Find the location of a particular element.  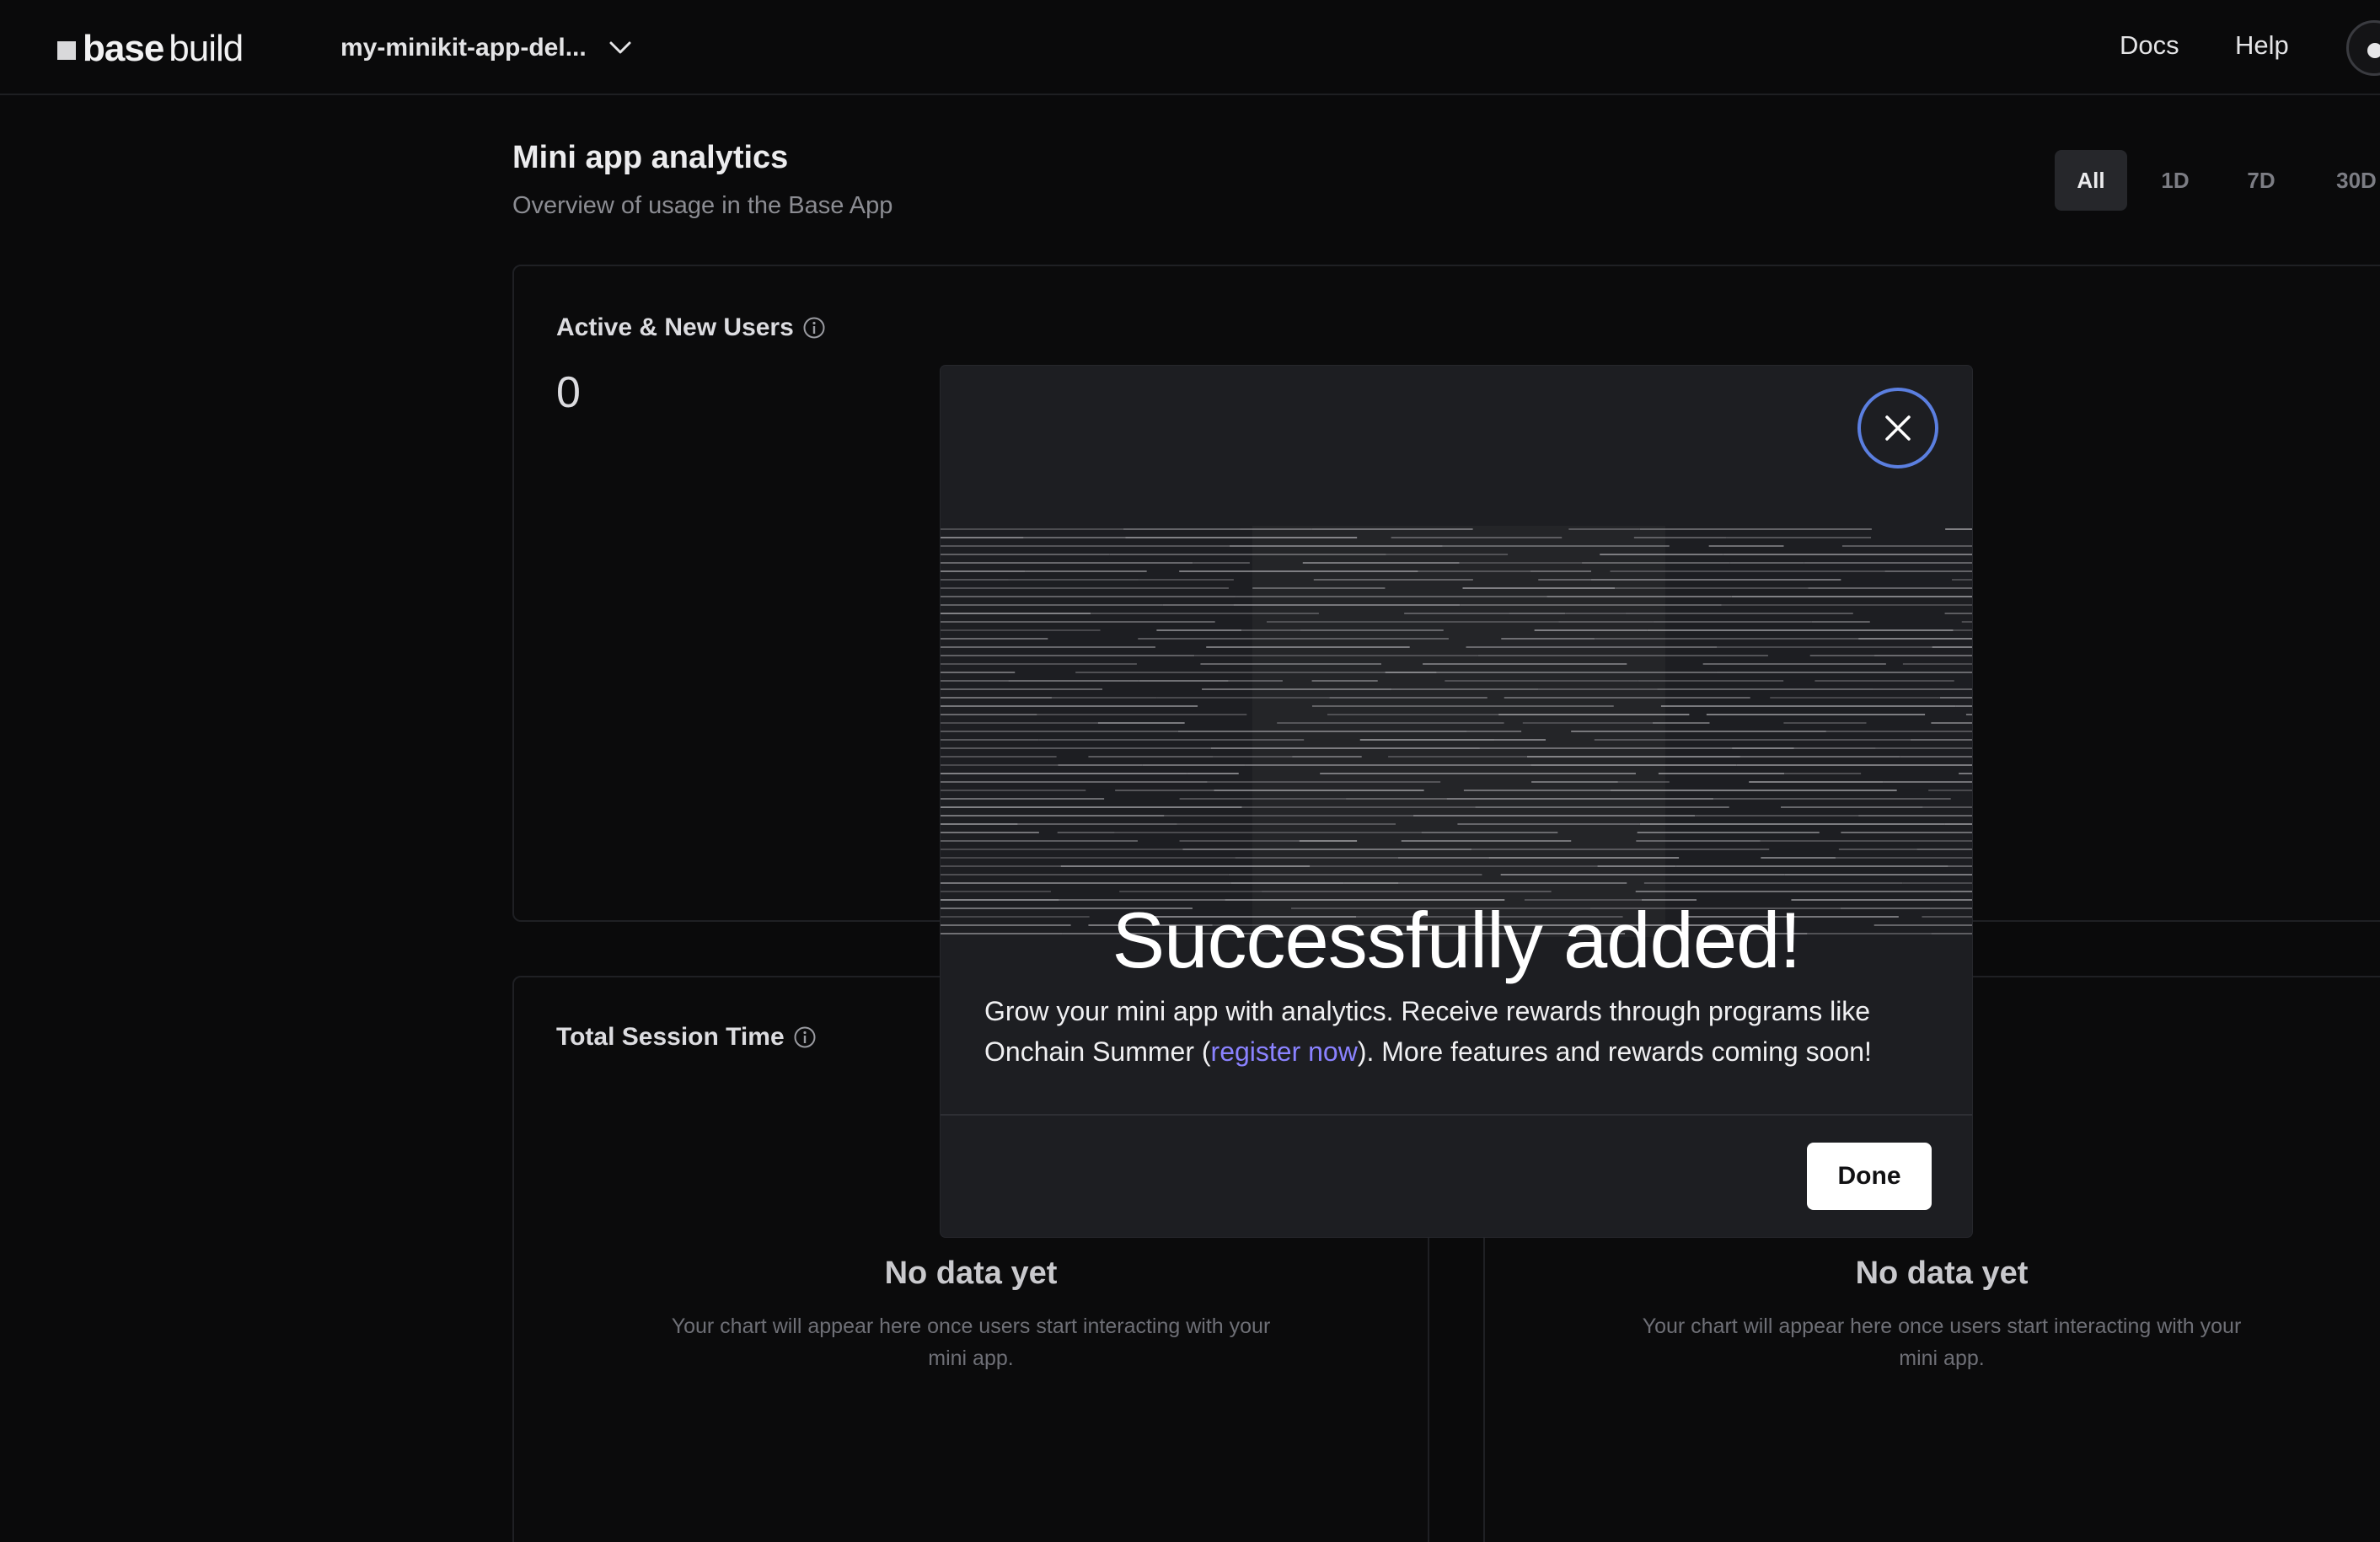

banner-lines-graphic is located at coordinates (1456, 731).